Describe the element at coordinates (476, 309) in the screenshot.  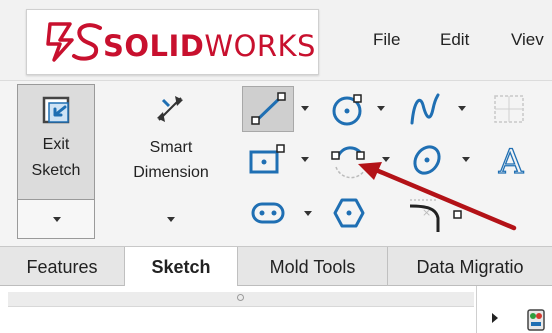
I see `pane-divider` at that location.